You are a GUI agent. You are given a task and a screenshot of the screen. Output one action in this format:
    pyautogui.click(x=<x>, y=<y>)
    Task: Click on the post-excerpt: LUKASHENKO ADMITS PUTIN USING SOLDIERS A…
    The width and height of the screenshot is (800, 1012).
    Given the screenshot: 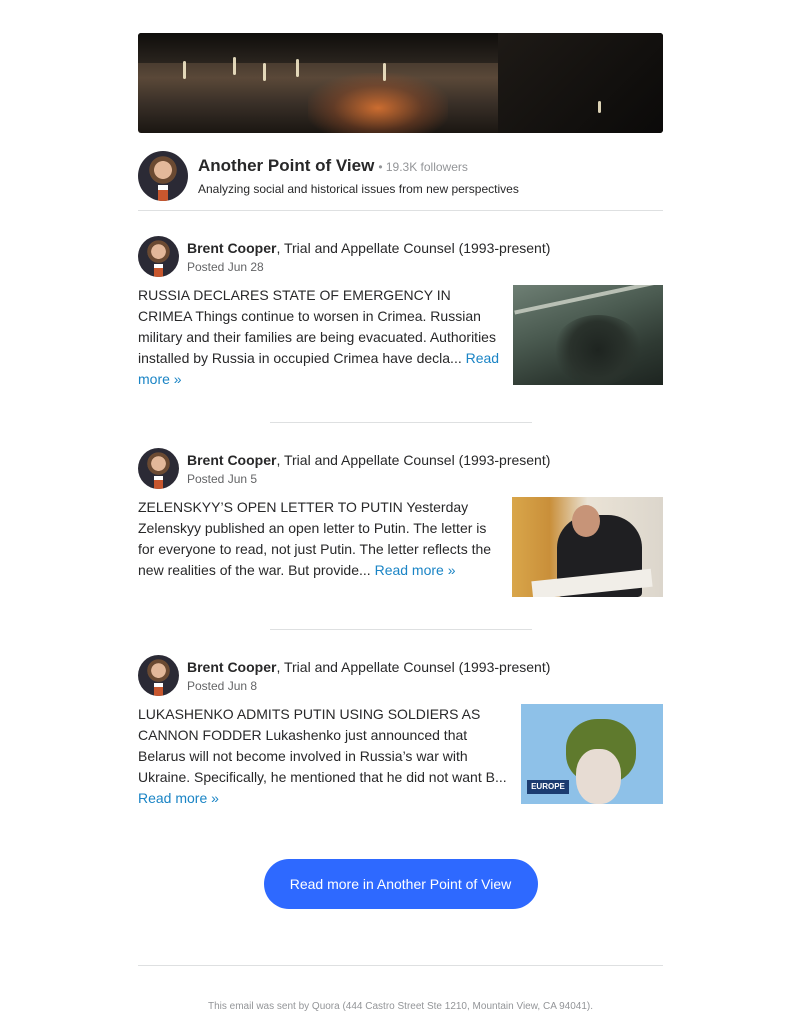 What is the action you would take?
    pyautogui.click(x=329, y=756)
    